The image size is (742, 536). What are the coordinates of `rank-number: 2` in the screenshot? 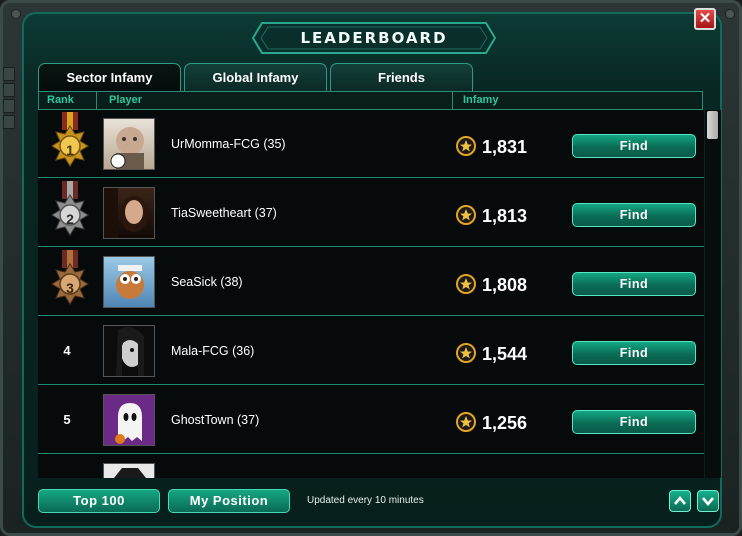 It's located at (70, 219).